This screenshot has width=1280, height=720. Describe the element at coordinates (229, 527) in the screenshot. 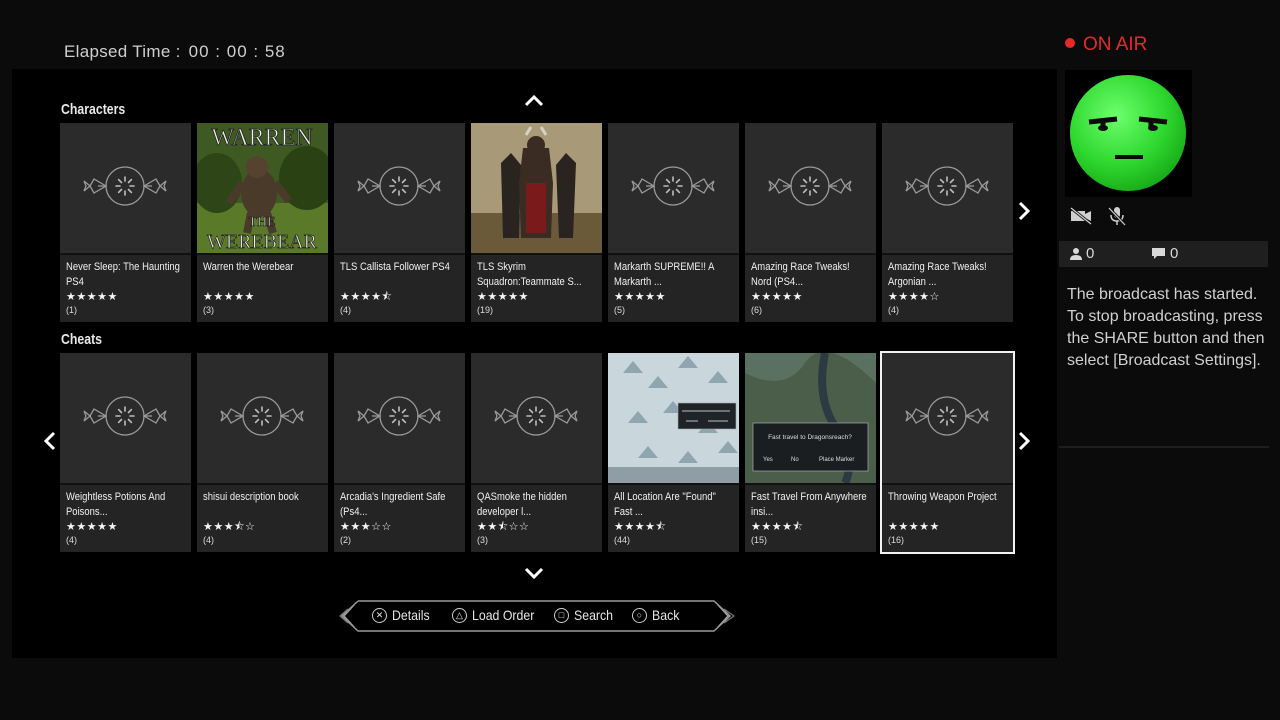

I see `star-rating: ★★★⯪☆` at that location.